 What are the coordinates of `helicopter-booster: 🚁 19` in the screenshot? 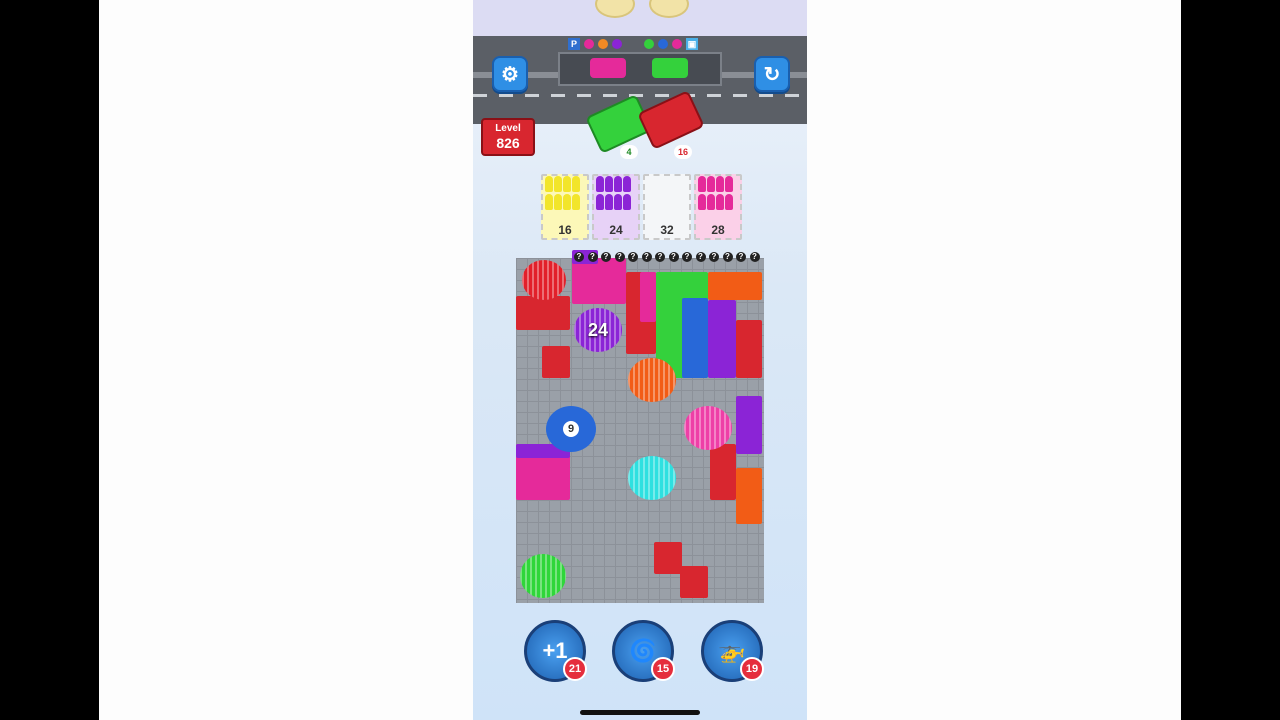 It's located at (732, 651).